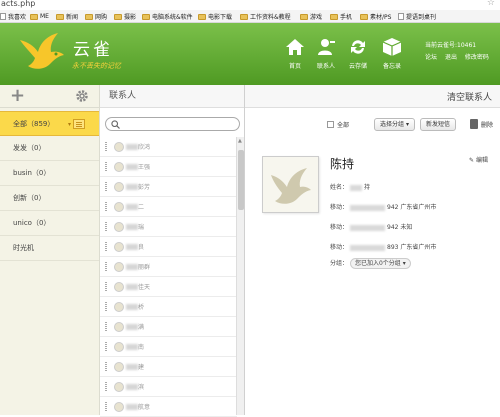  I want to click on bookmark-item: 素材/PS, so click(375, 16).